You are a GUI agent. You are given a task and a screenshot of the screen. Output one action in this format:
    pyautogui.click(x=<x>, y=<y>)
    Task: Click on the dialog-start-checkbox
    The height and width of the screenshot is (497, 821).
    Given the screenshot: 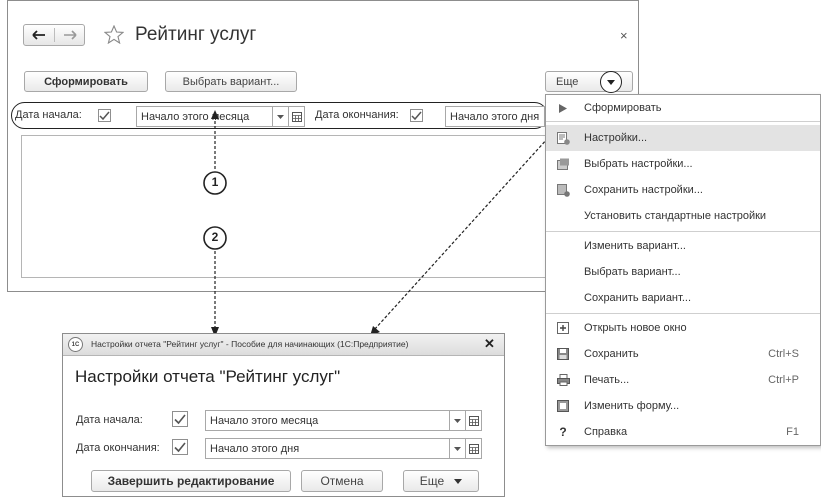 What is the action you would take?
    pyautogui.click(x=180, y=419)
    